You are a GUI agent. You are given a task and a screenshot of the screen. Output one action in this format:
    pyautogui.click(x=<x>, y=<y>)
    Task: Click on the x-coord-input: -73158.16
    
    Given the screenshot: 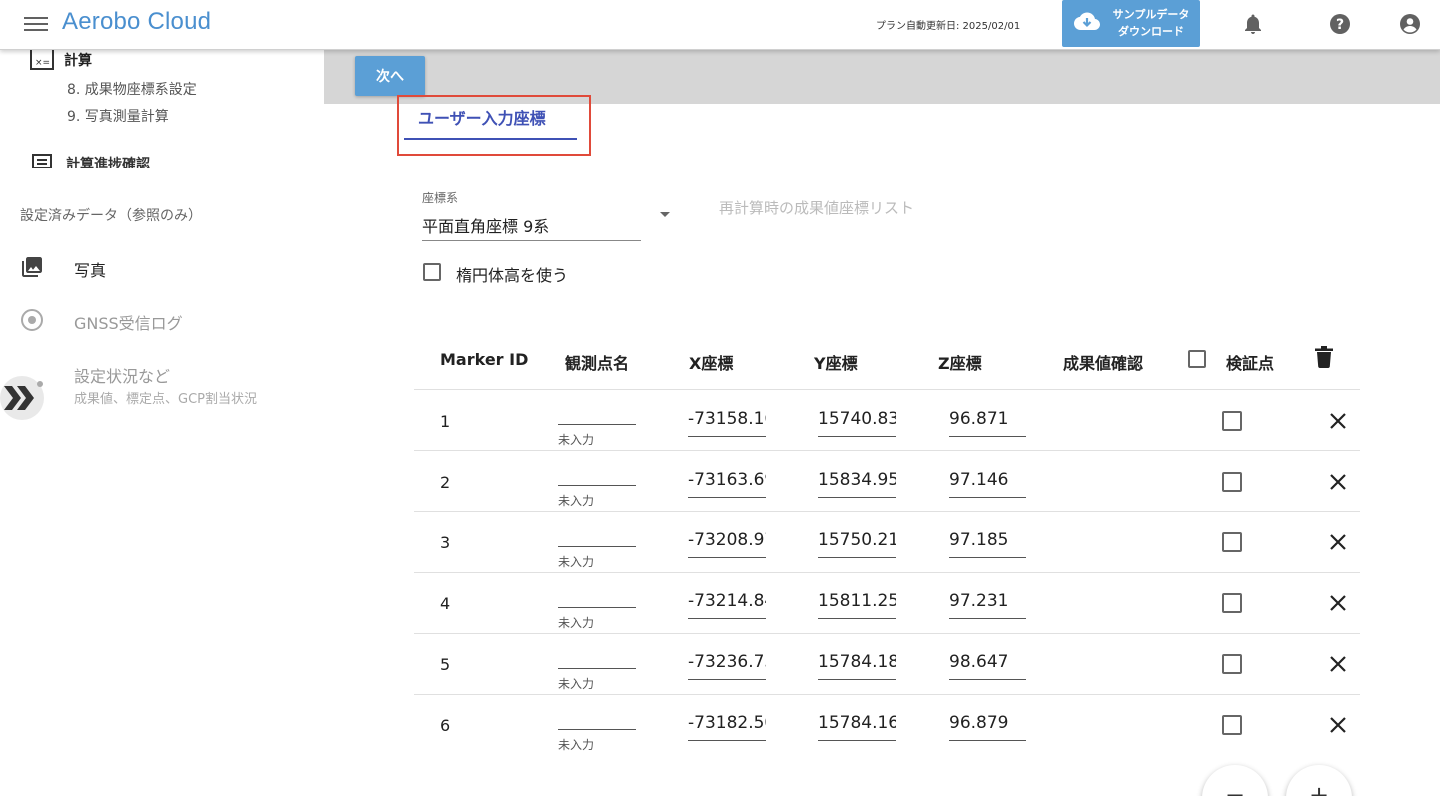 What is the action you would take?
    pyautogui.click(x=727, y=423)
    